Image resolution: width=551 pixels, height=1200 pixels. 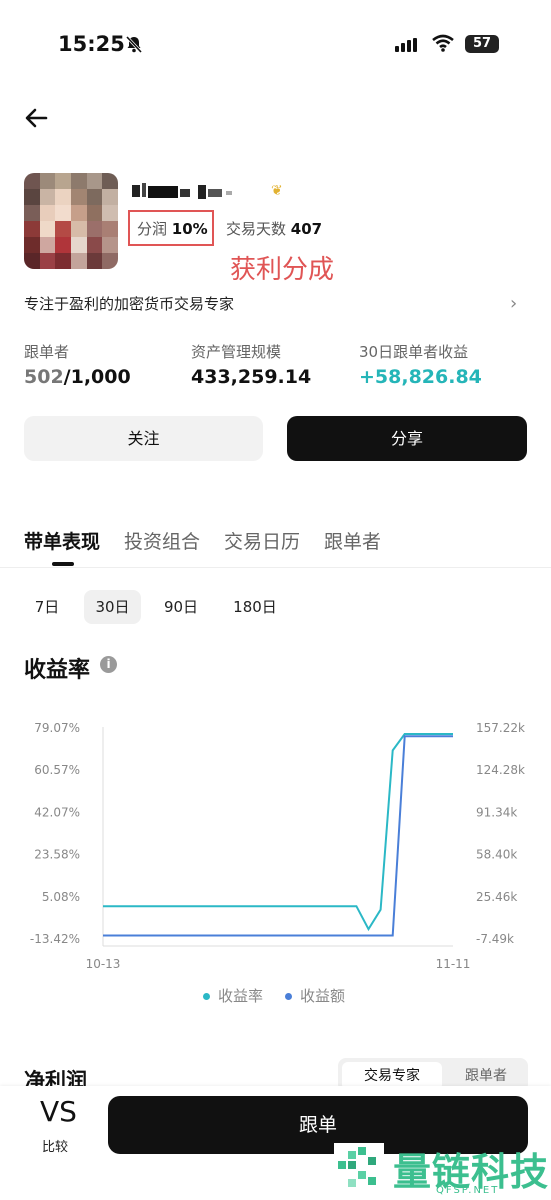 I want to click on tab-followers: 跟单者, so click(x=352, y=540).